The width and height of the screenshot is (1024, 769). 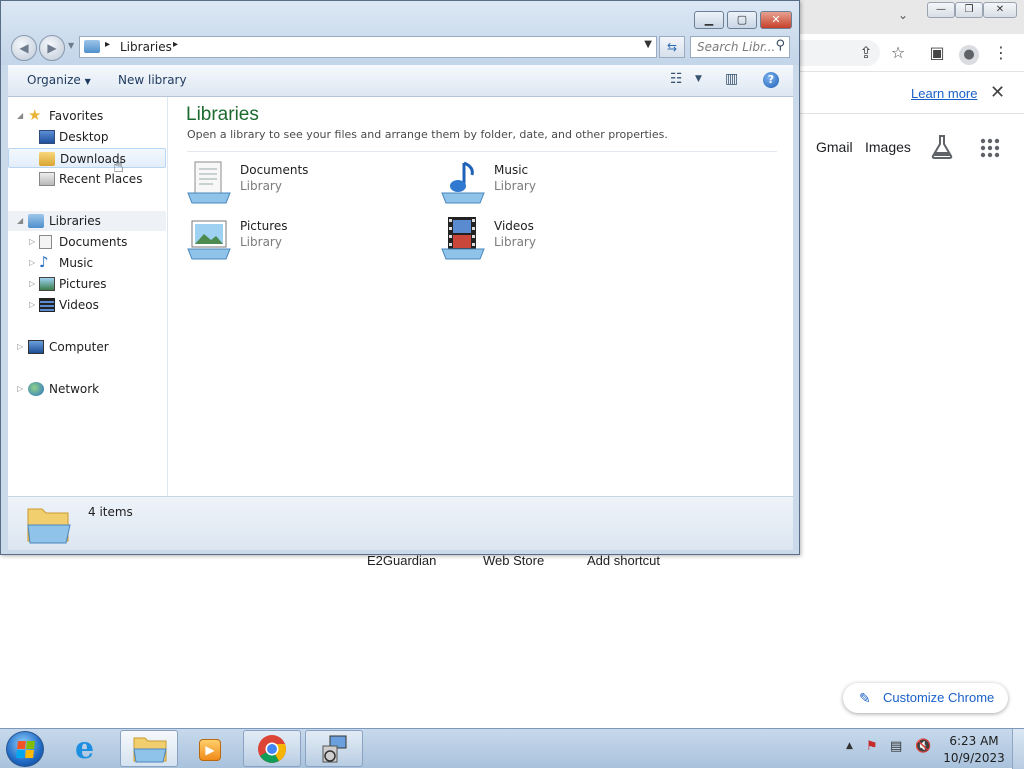 I want to click on library-videos: Videos Library, so click(x=540, y=240).